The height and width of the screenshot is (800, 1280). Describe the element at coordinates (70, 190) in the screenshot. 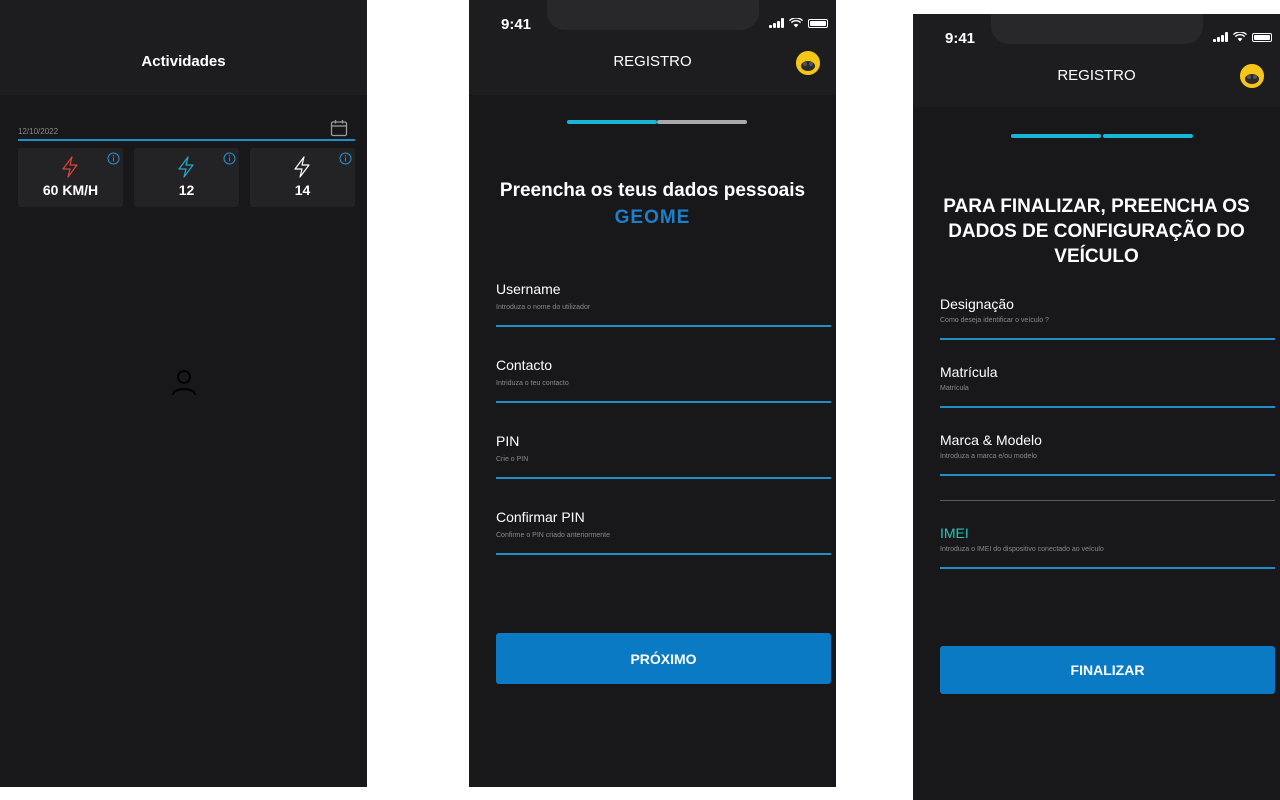

I see `stat-value: 60 KM/H` at that location.